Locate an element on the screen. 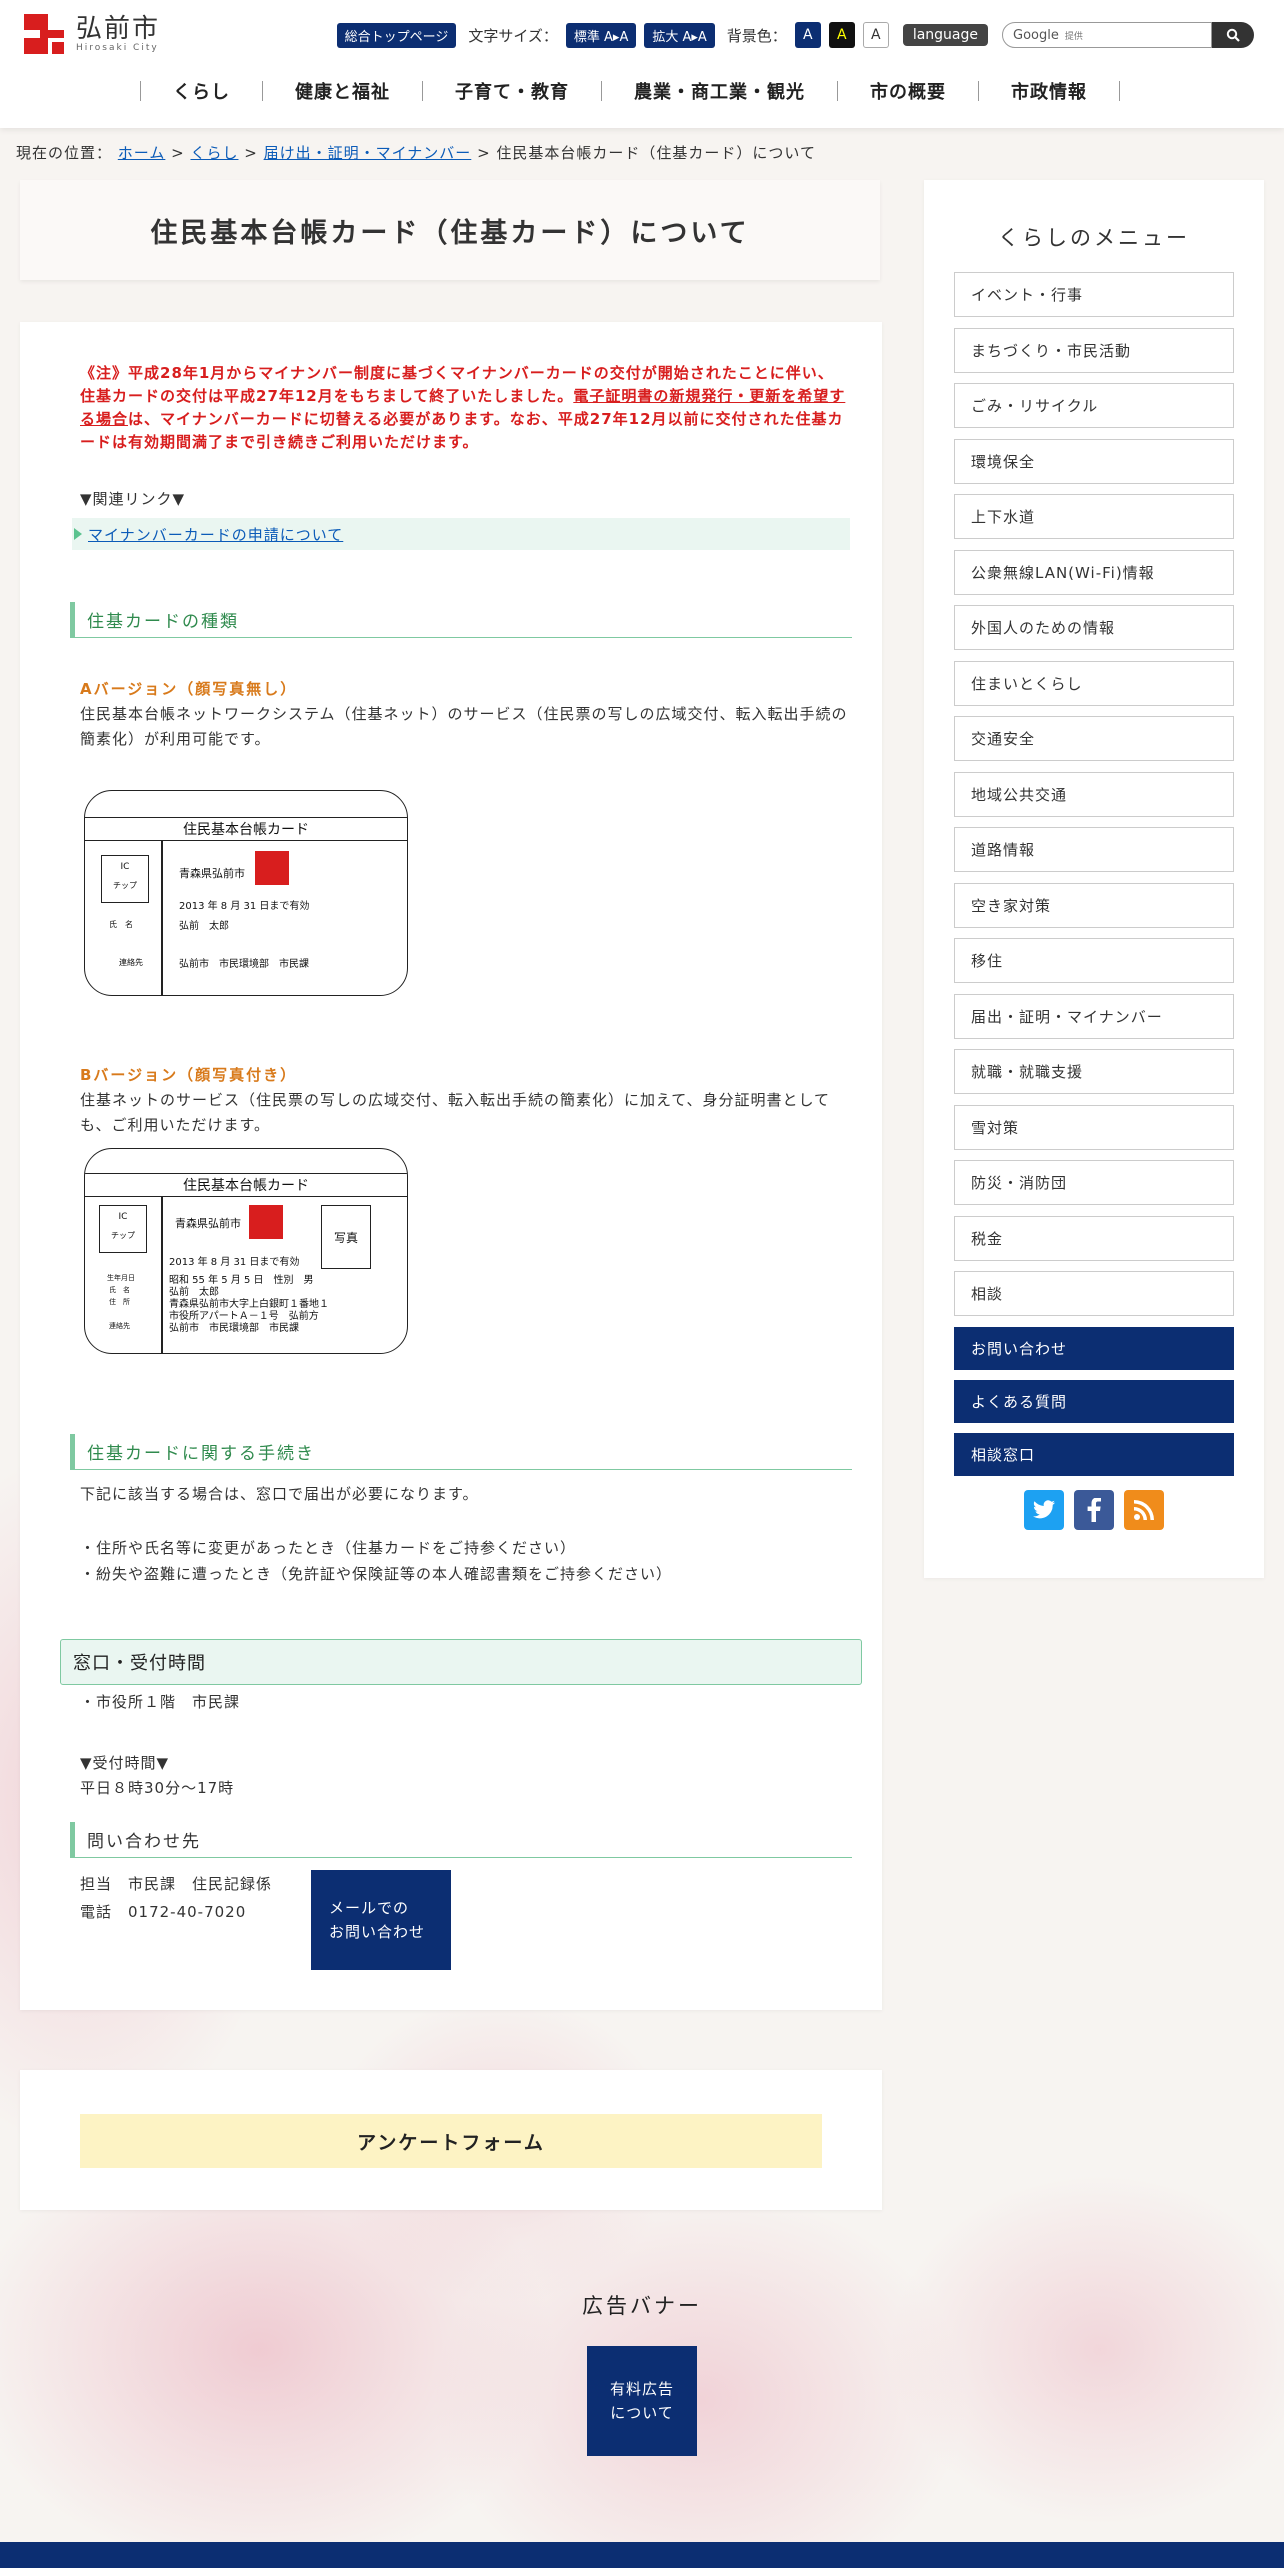 The height and width of the screenshot is (2568, 1284). gnav-item-overview: 市の概要 is located at coordinates (908, 91).